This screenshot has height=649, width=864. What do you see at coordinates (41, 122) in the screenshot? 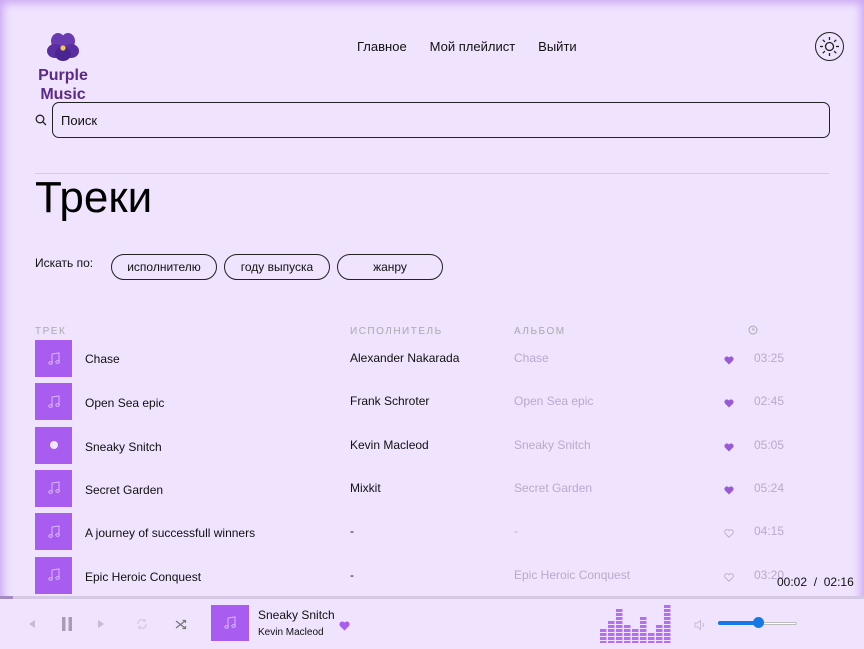
I see `search-icon` at bounding box center [41, 122].